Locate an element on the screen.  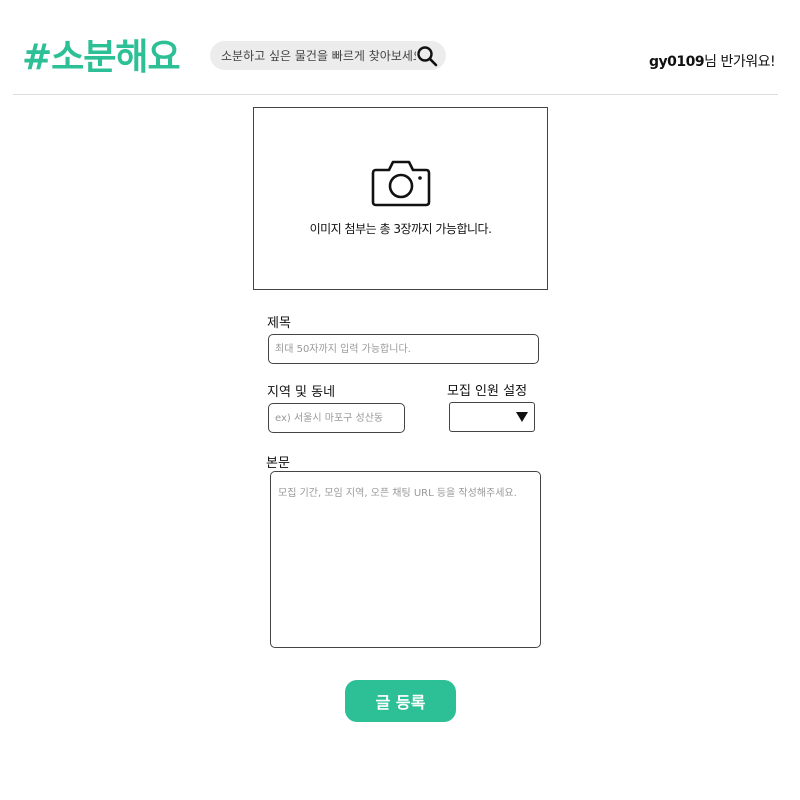
members-label: 모집 인원 설정 is located at coordinates (487, 391).